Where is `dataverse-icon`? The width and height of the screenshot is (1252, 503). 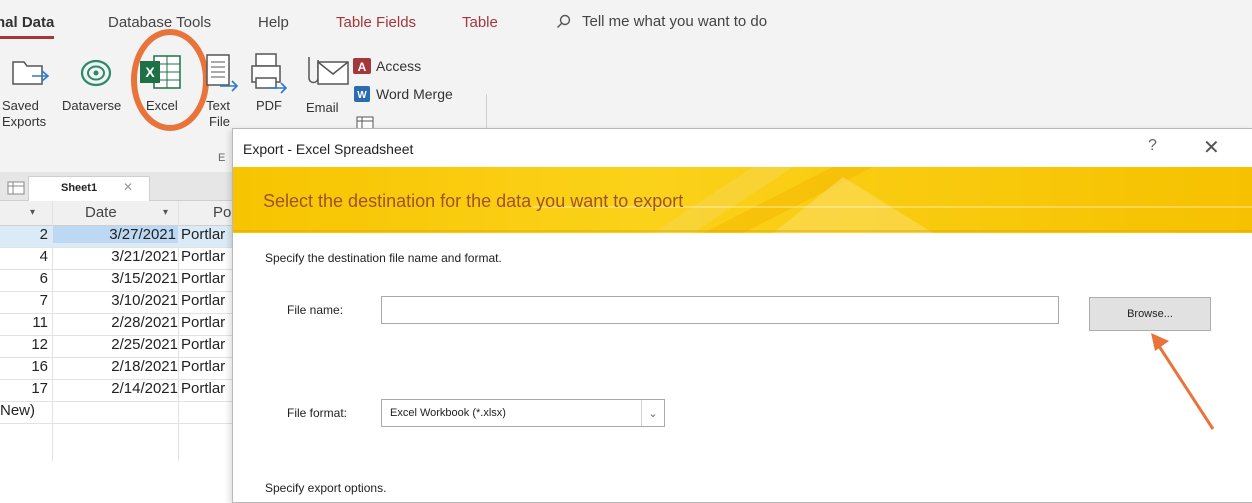
dataverse-icon is located at coordinates (96, 73).